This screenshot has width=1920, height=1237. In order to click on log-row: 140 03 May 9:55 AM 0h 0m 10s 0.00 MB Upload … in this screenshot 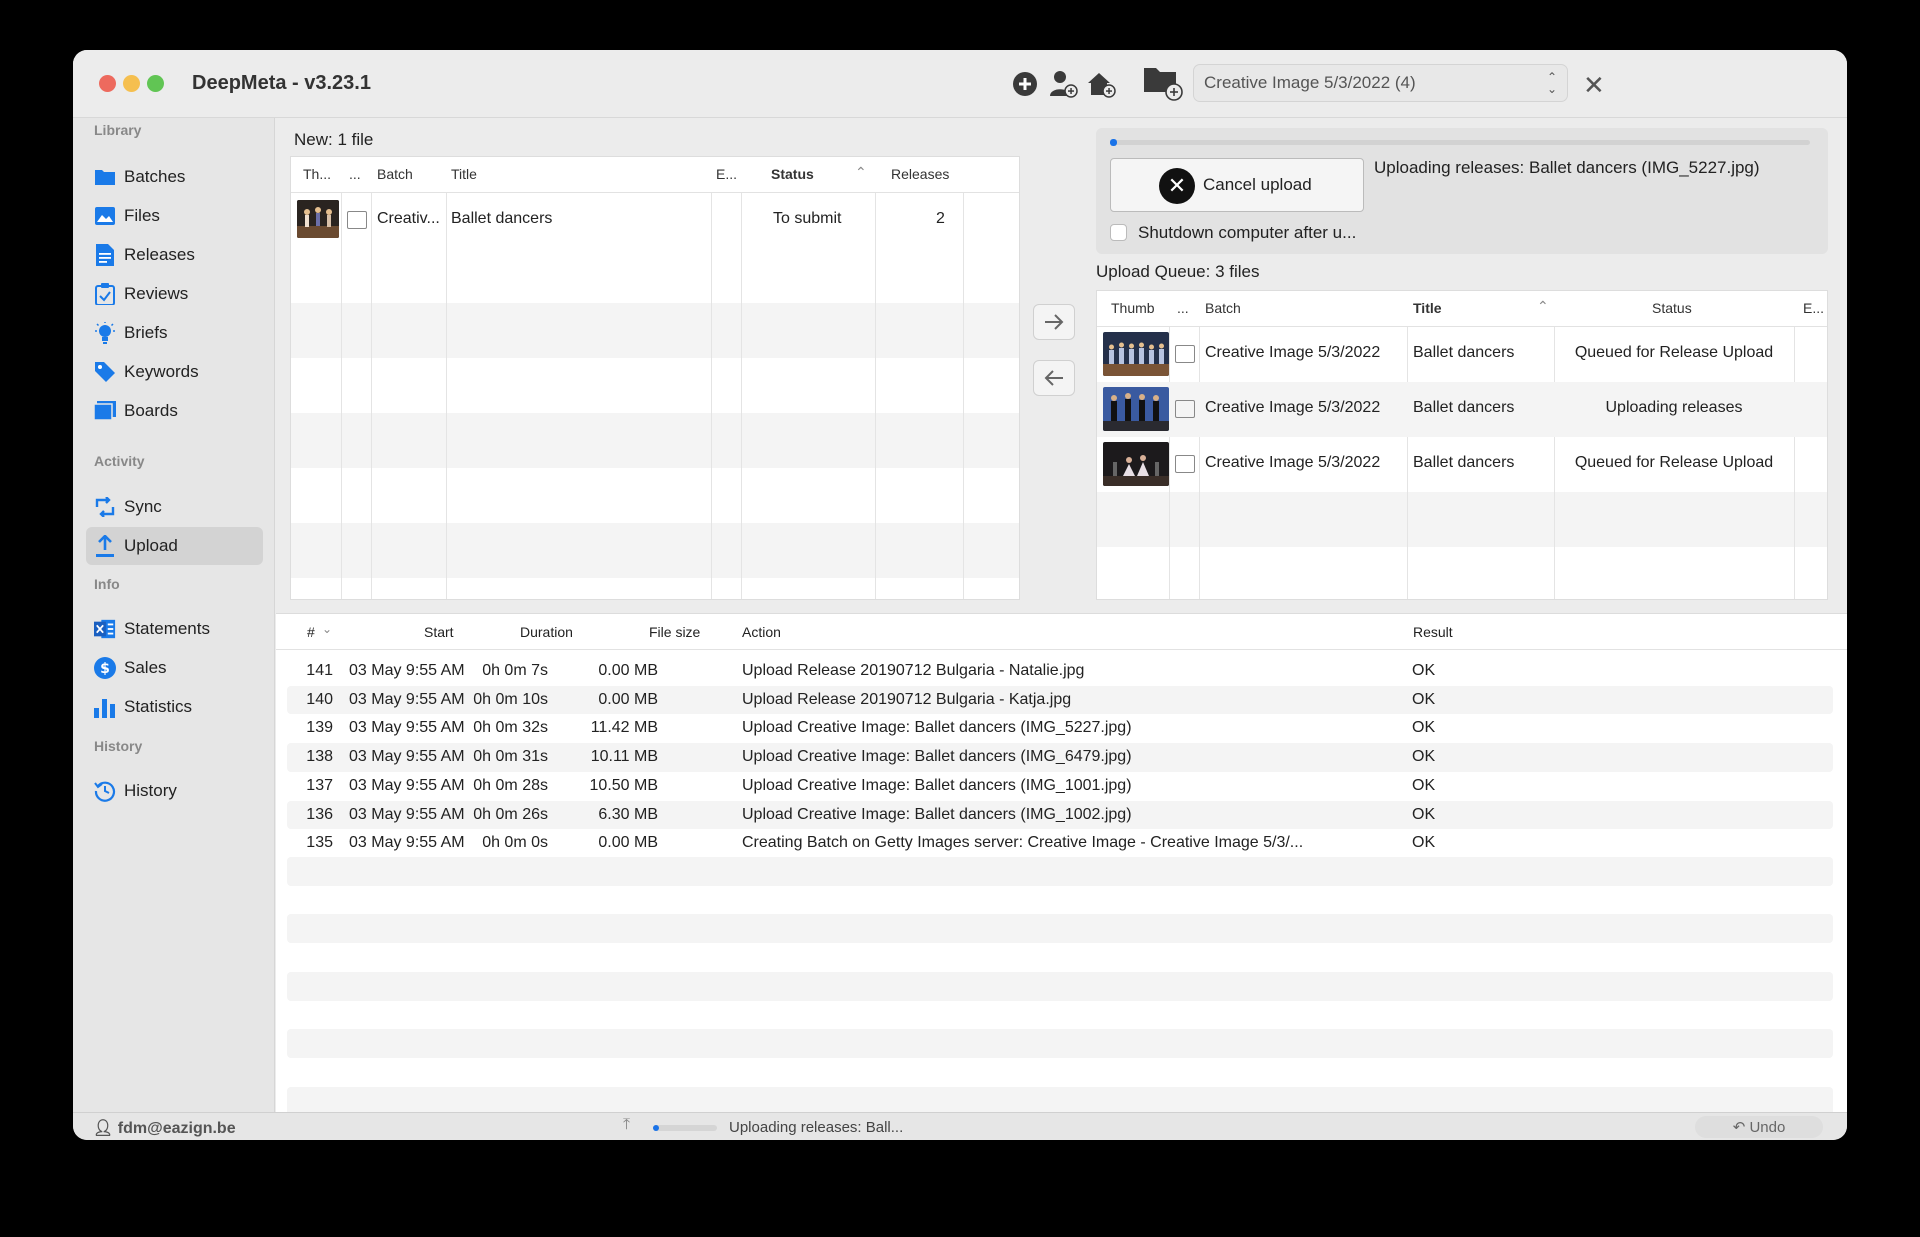, I will do `click(1060, 700)`.